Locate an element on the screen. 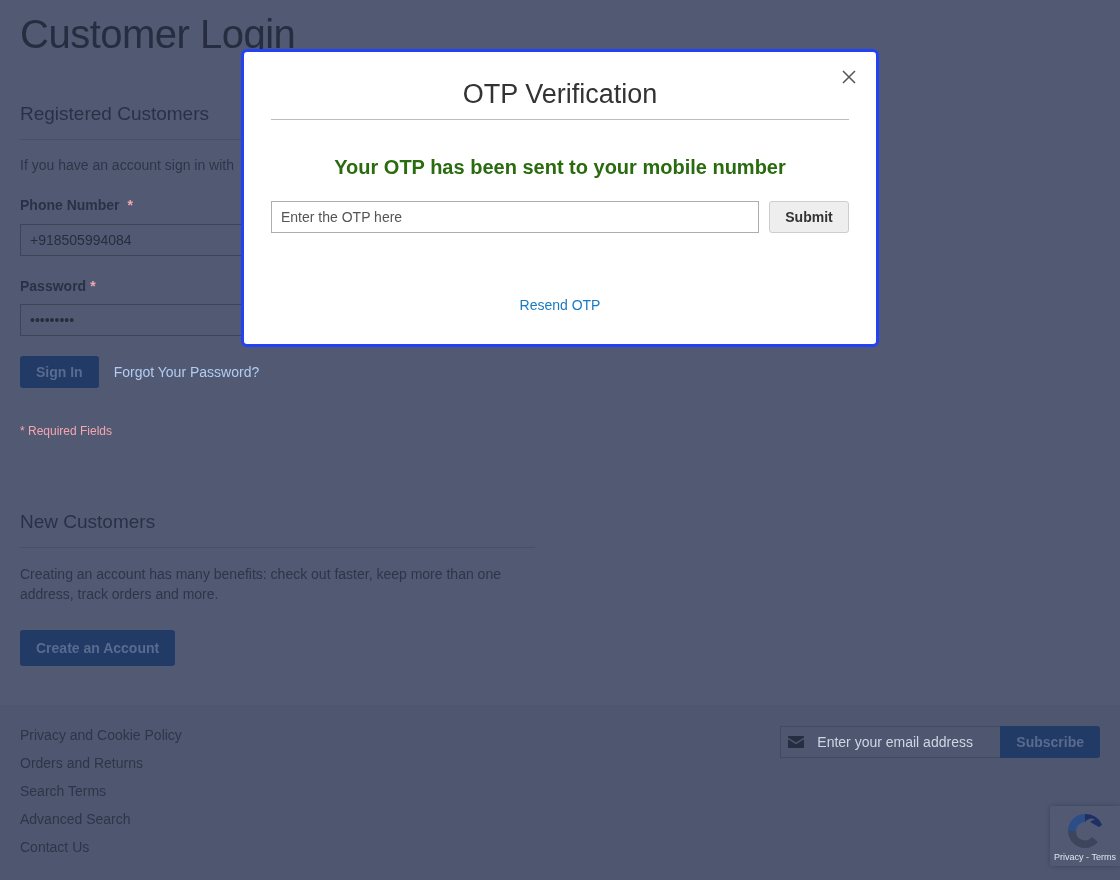 The height and width of the screenshot is (880, 1120). otp-sent-message: Your OTP has been sent to your mobile number is located at coordinates (560, 167).